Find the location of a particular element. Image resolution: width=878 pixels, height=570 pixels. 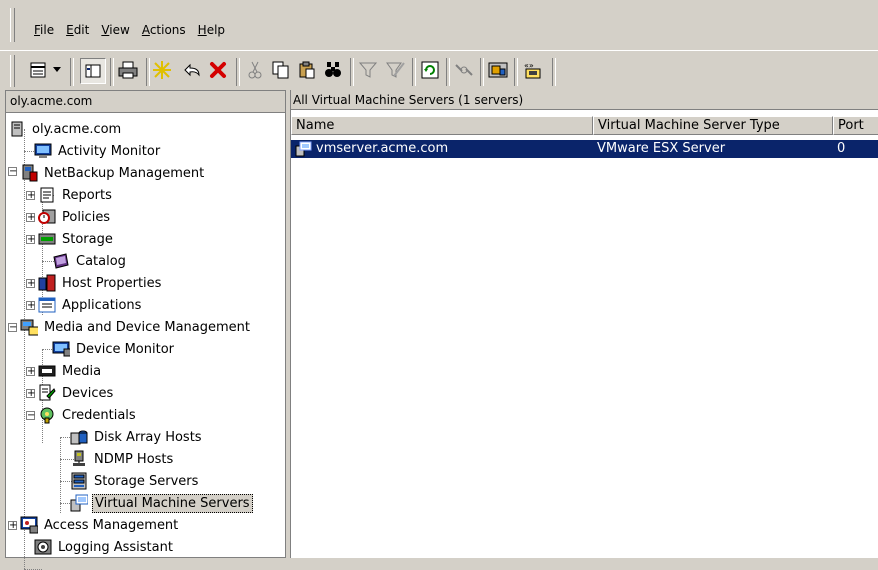

expand-policies-icon: + is located at coordinates (30, 218).